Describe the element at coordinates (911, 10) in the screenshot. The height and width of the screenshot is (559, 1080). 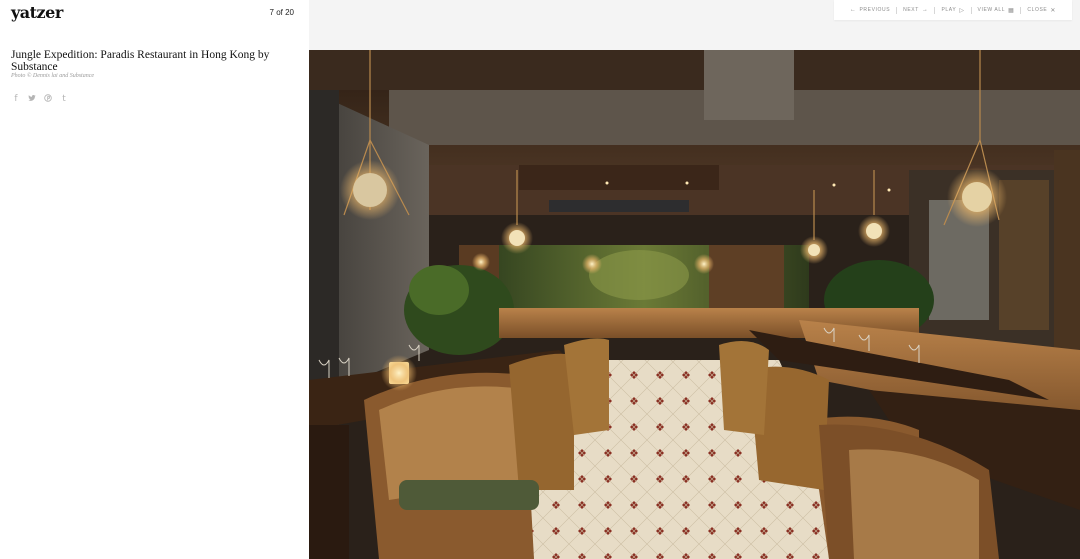
I see `next-label: NEXT` at that location.